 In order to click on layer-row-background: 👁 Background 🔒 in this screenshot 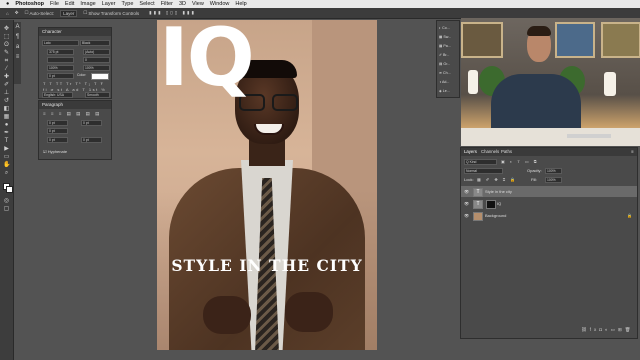, I will do `click(549, 215)`.